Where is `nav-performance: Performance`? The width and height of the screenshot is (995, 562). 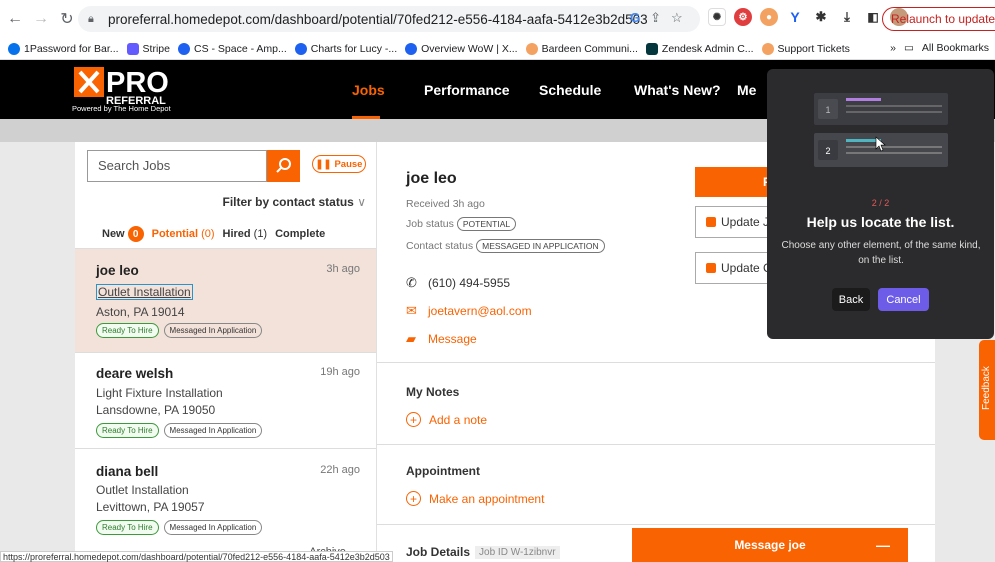
nav-performance: Performance is located at coordinates (467, 90).